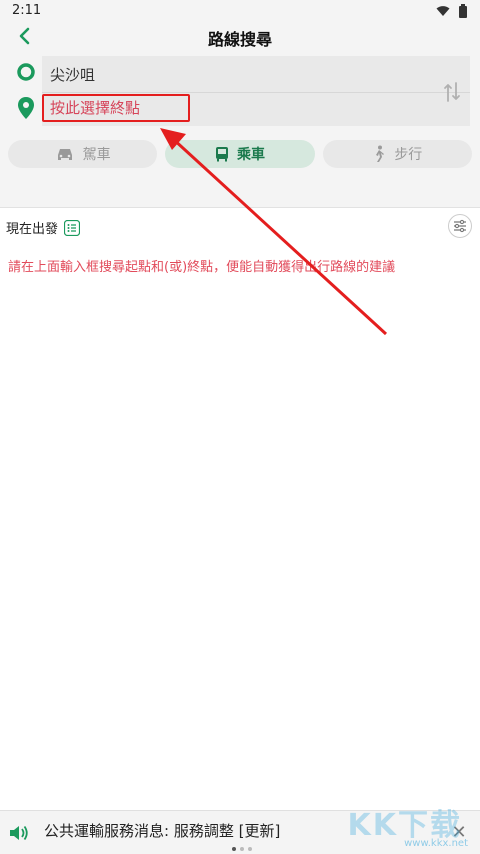  I want to click on depart-time-selector: 現在出發, so click(43, 227).